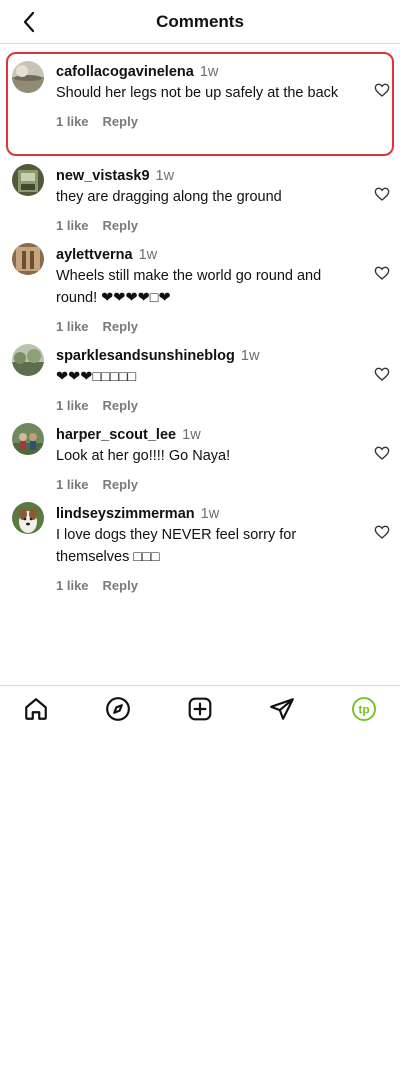 The image size is (400, 1080). I want to click on comment-username: cafollacogavinelena, so click(125, 72).